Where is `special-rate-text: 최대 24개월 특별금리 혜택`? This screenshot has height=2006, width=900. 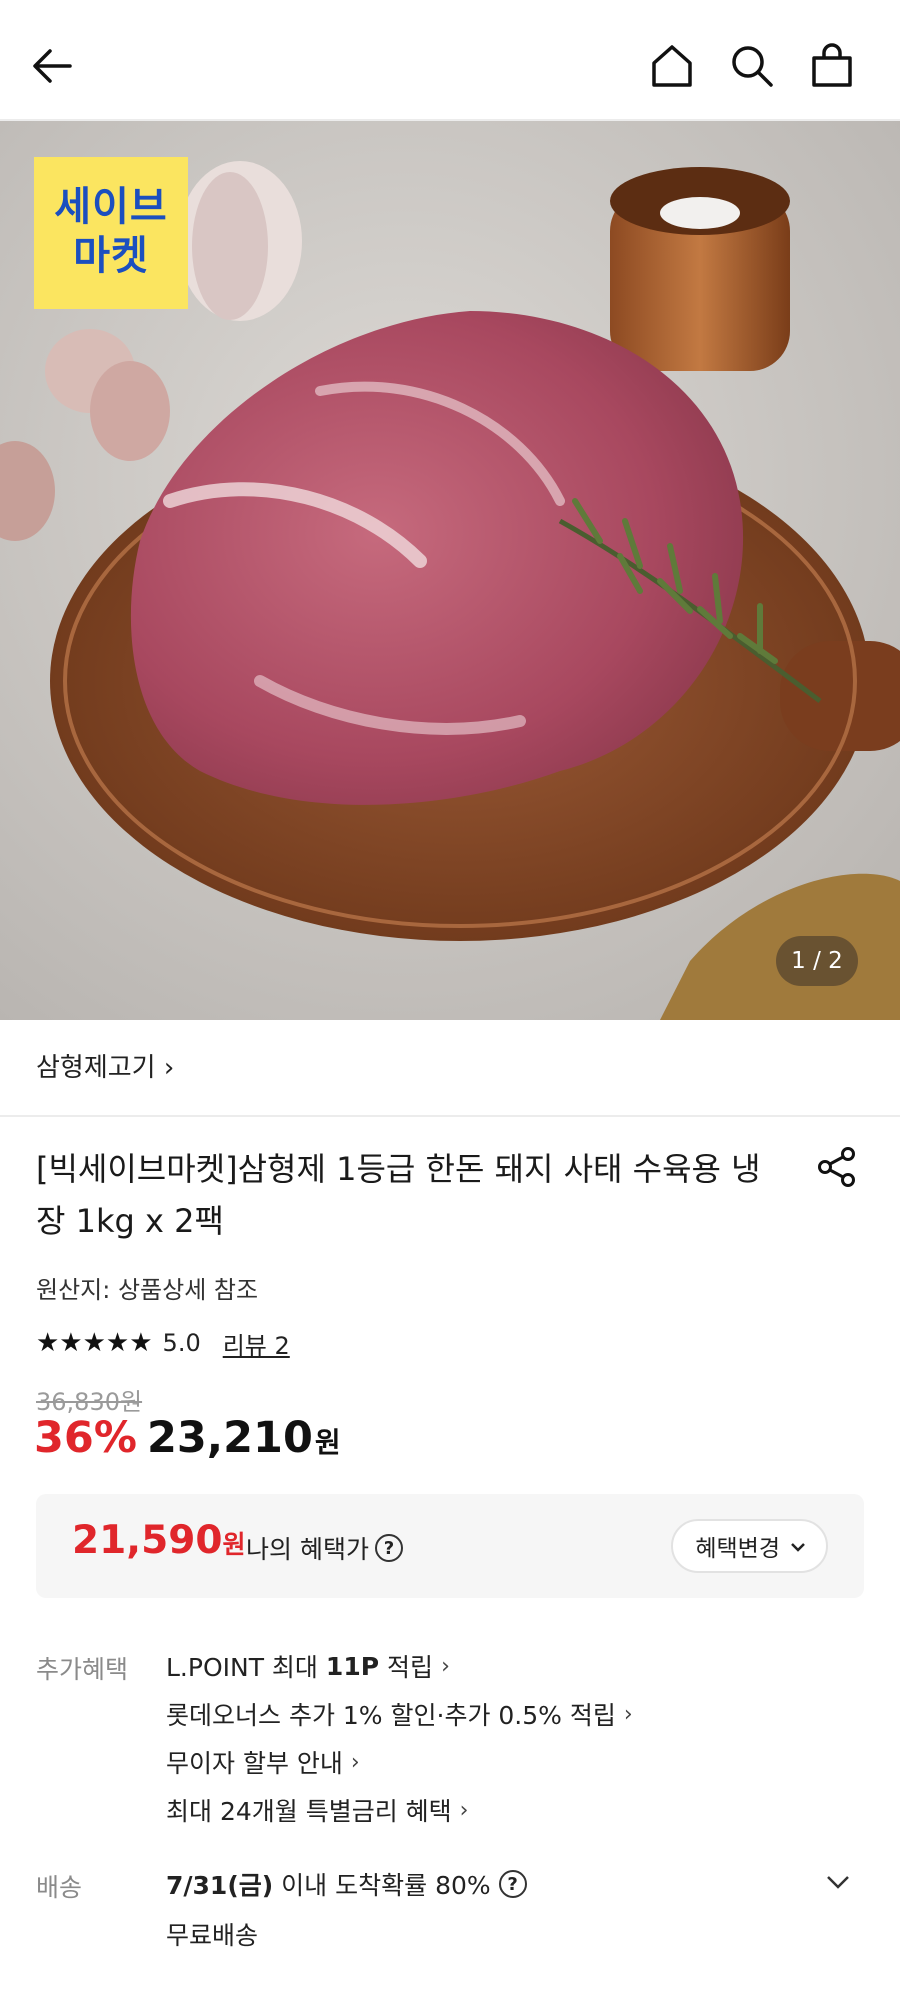 special-rate-text: 최대 24개월 특별금리 혜택 is located at coordinates (309, 1811).